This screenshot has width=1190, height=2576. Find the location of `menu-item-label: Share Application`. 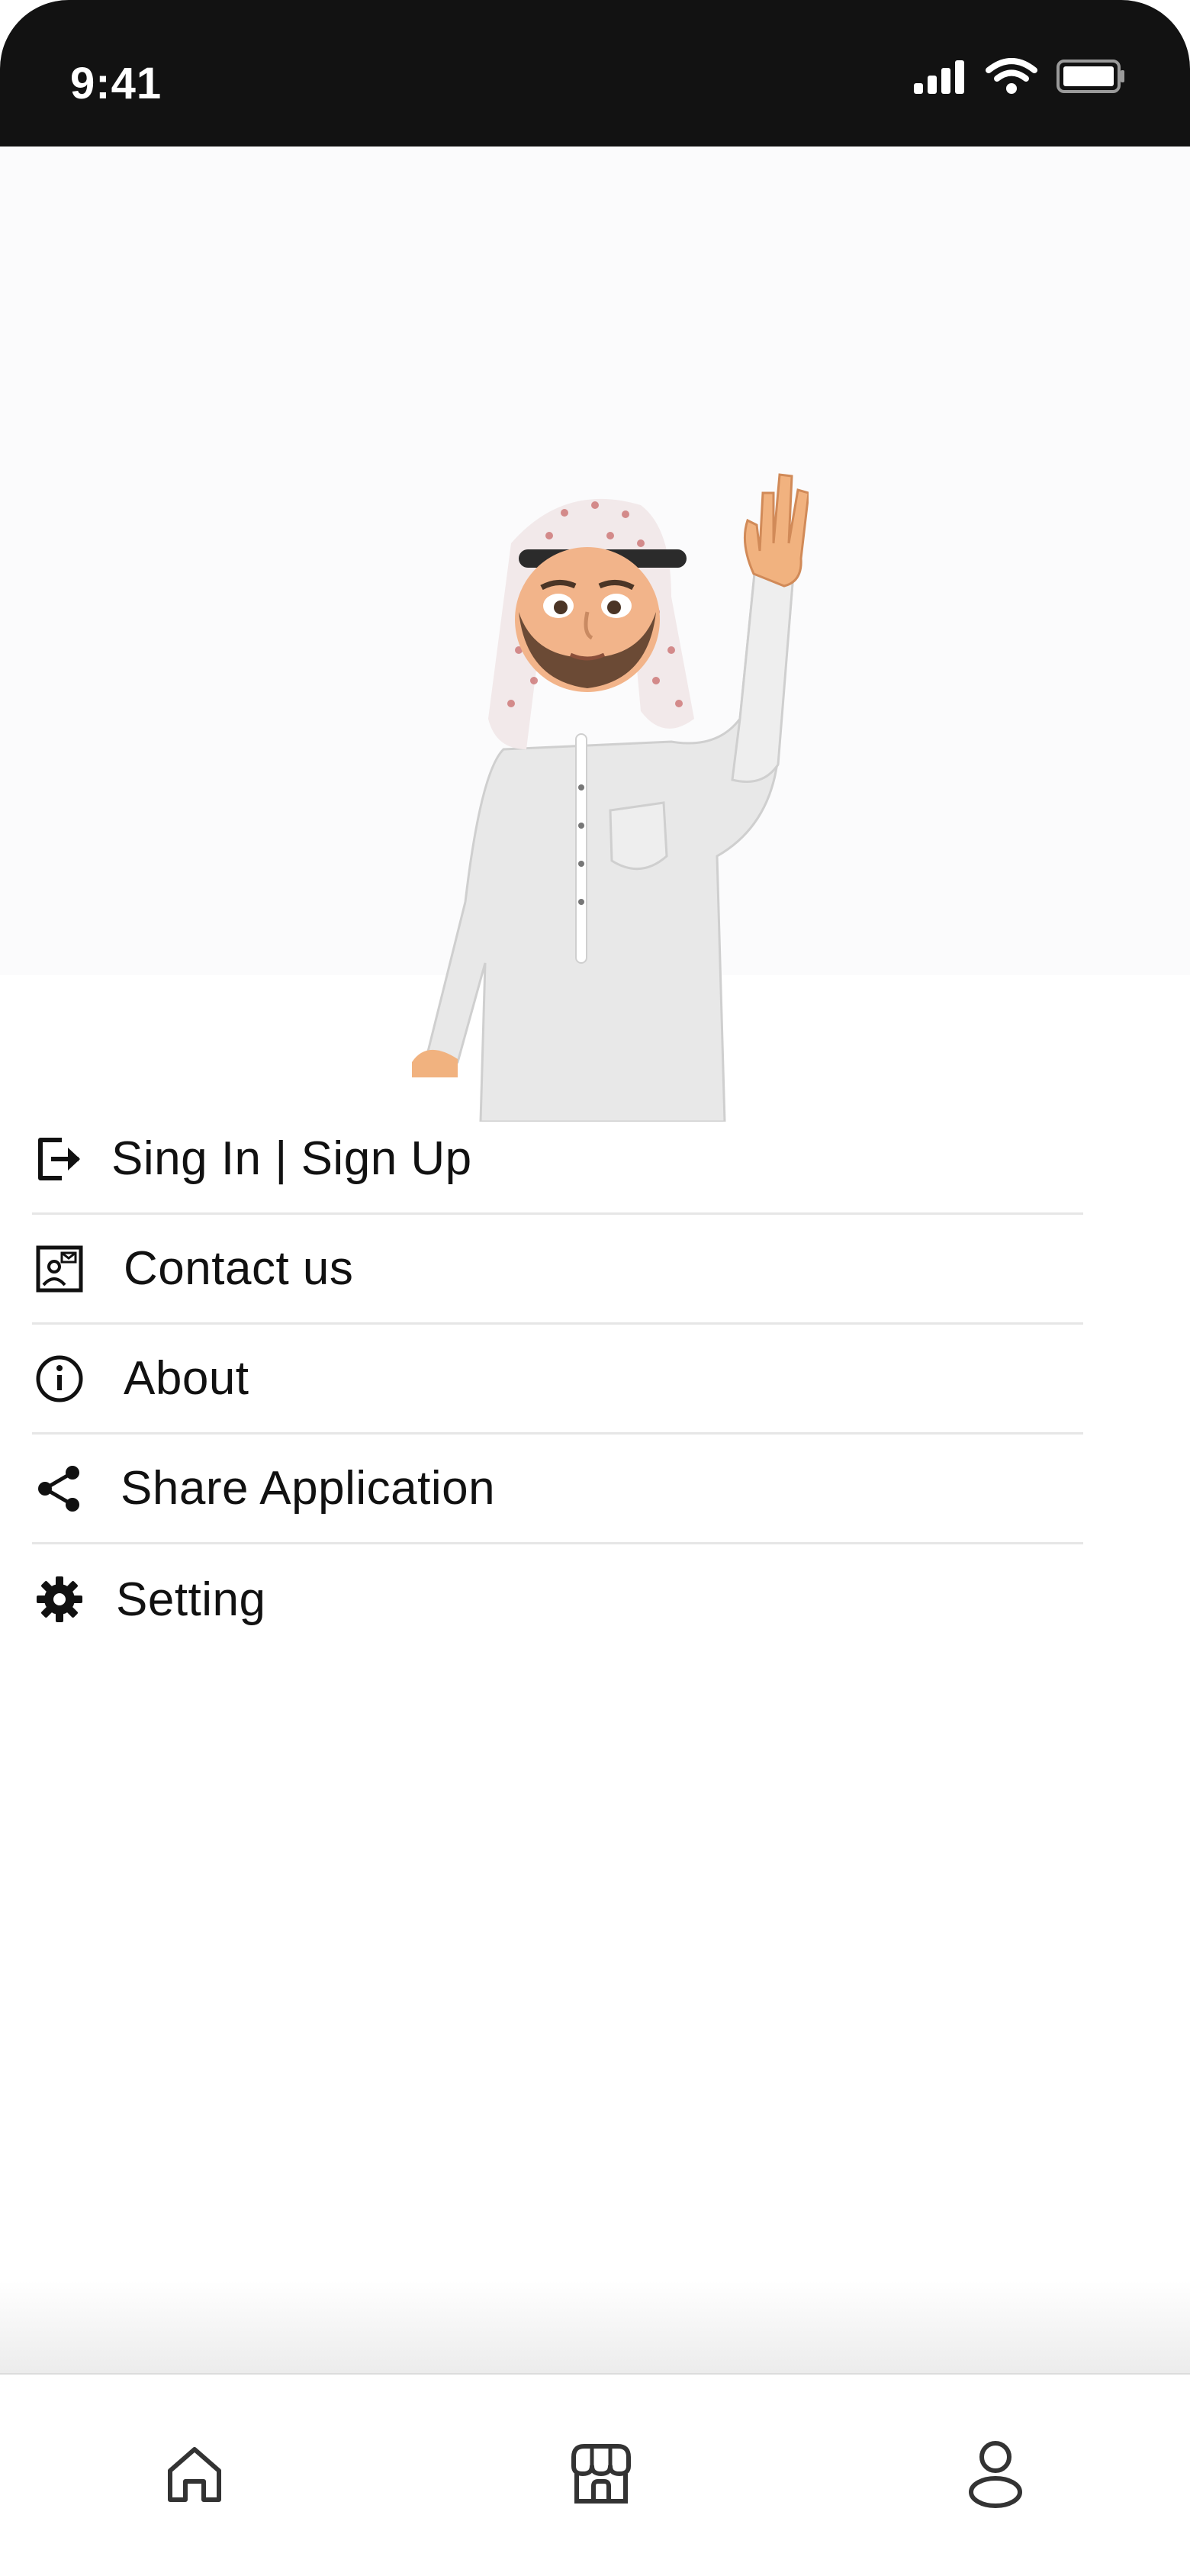

menu-item-label: Share Application is located at coordinates (308, 1488).